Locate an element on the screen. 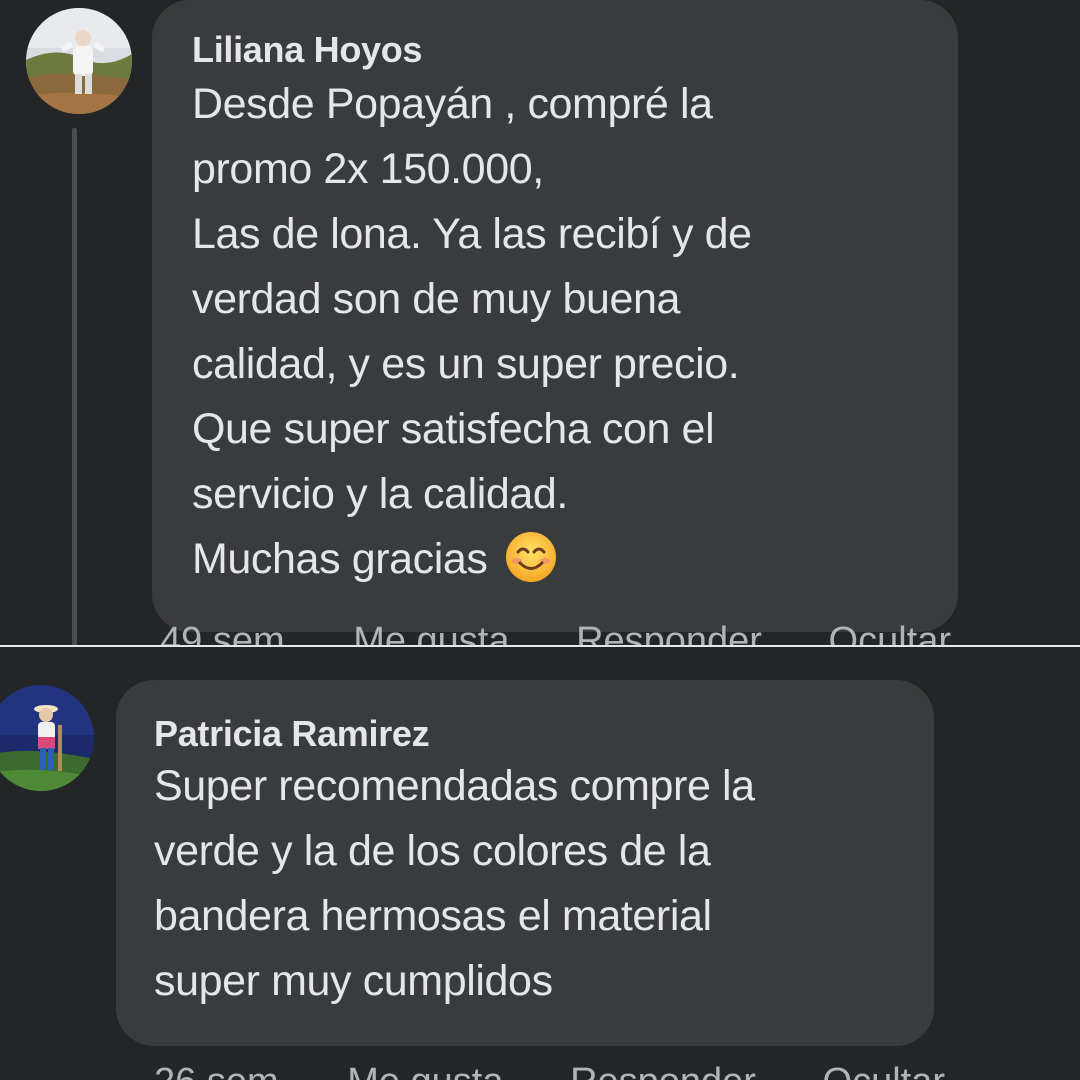 This screenshot has width=1080, height=1080. comment-line: Muchas gracias is located at coordinates (340, 559).